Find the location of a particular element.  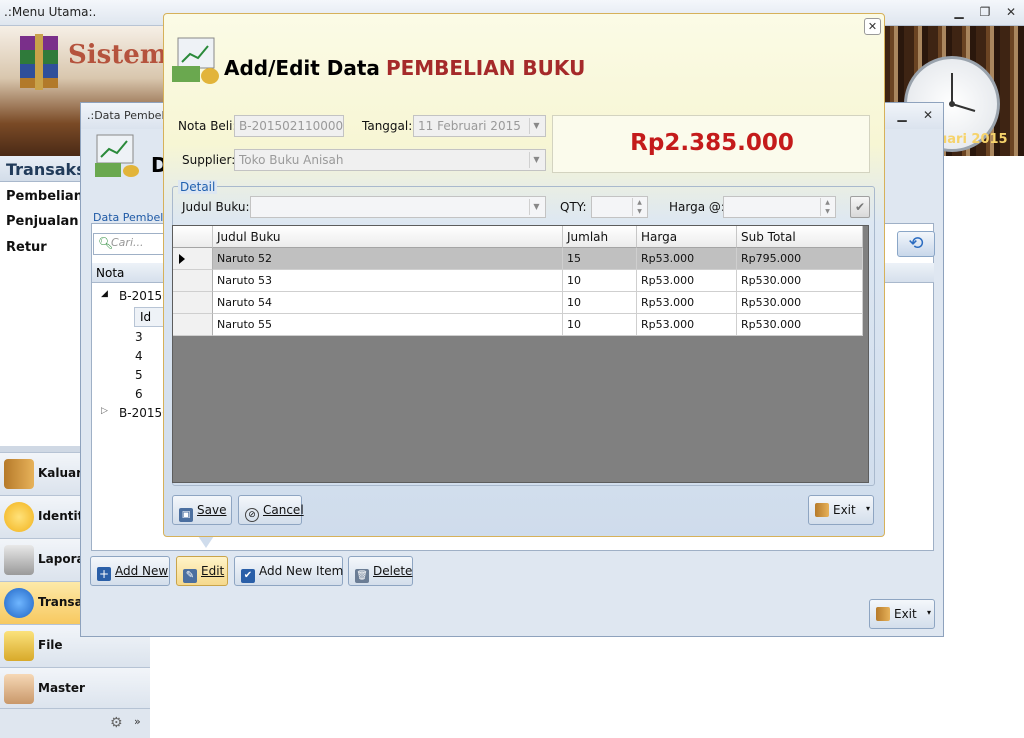

chevron-right-icon: » is located at coordinates (137, 721).